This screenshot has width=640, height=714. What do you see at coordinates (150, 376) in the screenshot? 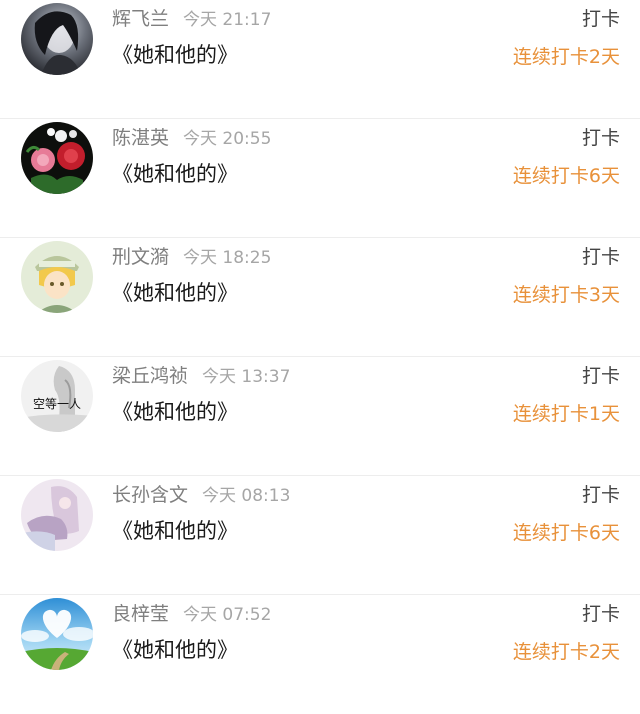
I see `username: 梁丘鸿祯` at bounding box center [150, 376].